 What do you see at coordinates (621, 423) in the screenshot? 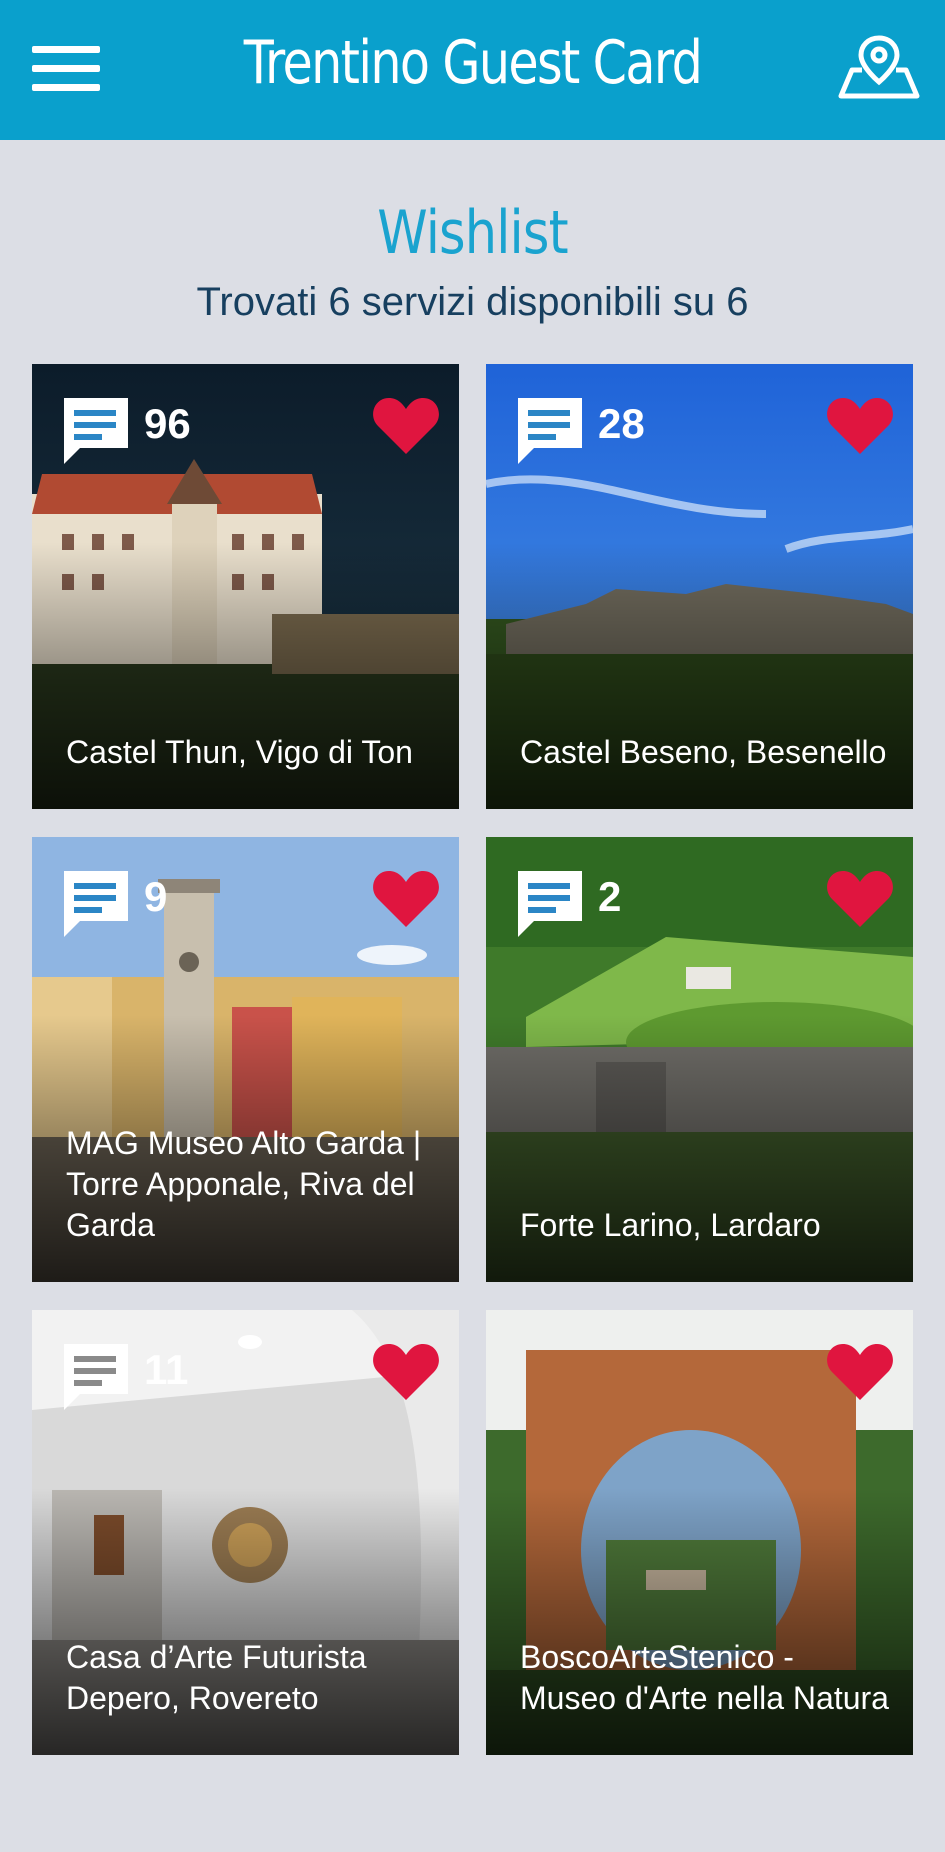
I see `comments-count: 28` at bounding box center [621, 423].